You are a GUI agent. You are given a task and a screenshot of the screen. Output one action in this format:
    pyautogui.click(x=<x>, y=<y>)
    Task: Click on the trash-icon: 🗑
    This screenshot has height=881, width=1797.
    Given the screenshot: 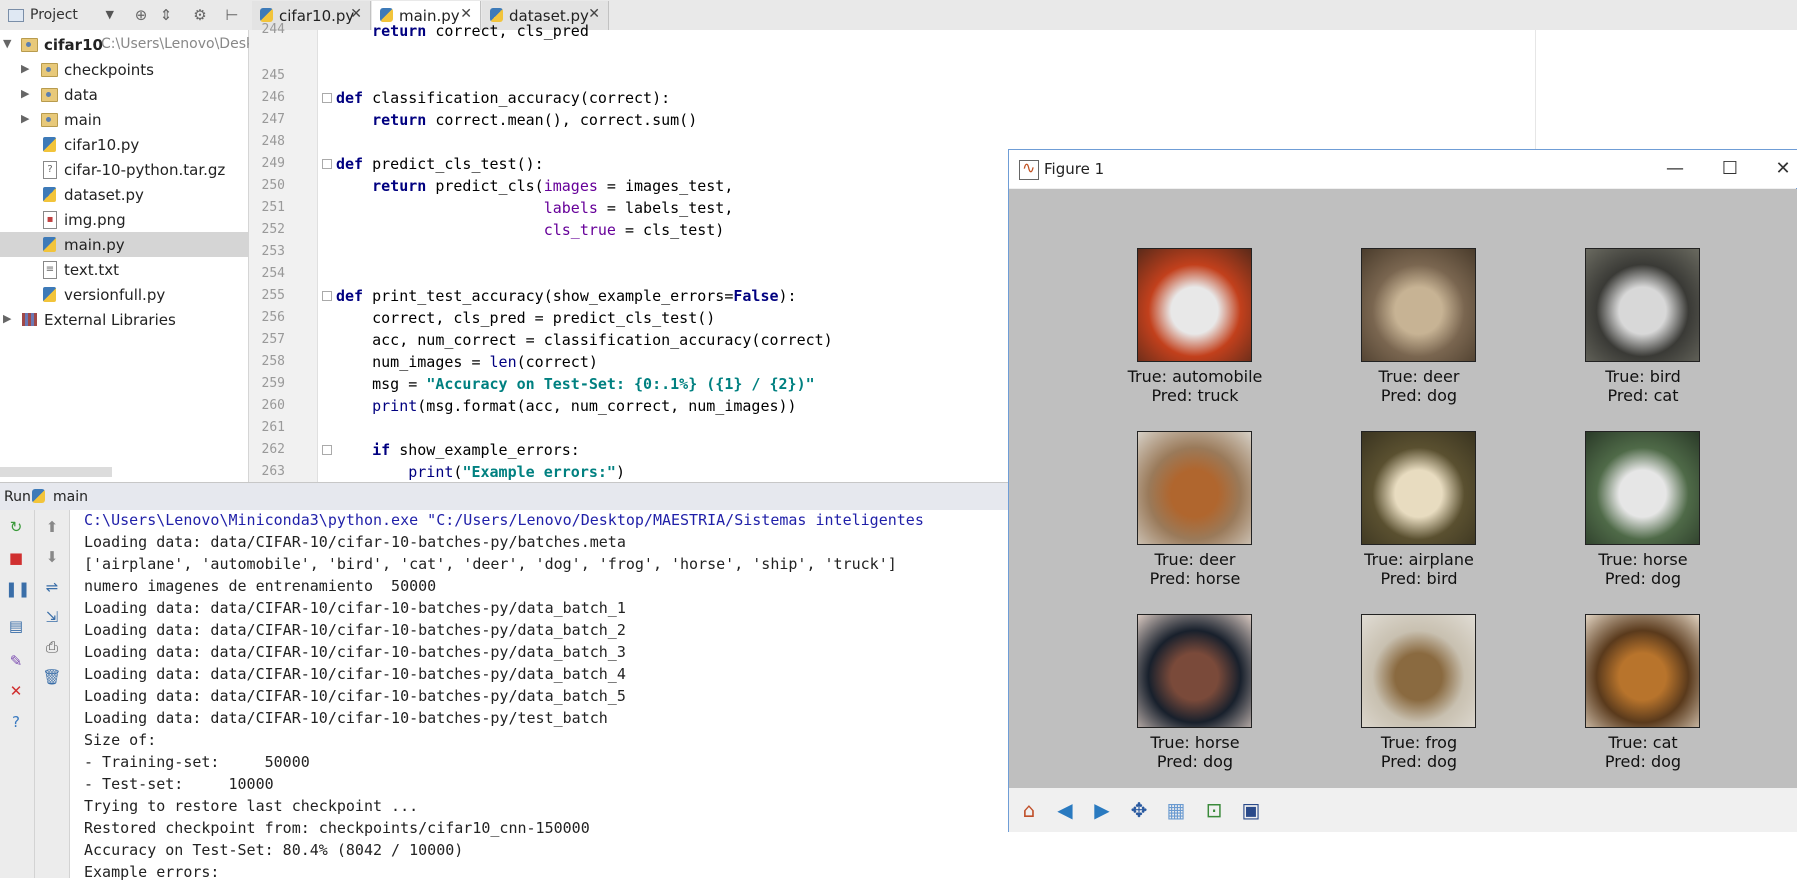 What is the action you would take?
    pyautogui.click(x=52, y=677)
    